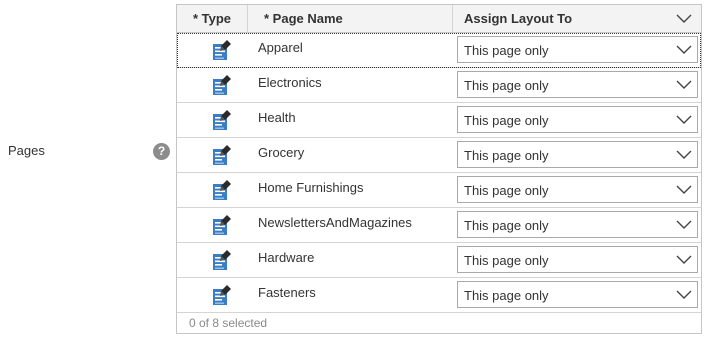 This screenshot has height=341, width=710. What do you see at coordinates (350, 18) in the screenshot?
I see `column-header-page-name: * Page Name` at bounding box center [350, 18].